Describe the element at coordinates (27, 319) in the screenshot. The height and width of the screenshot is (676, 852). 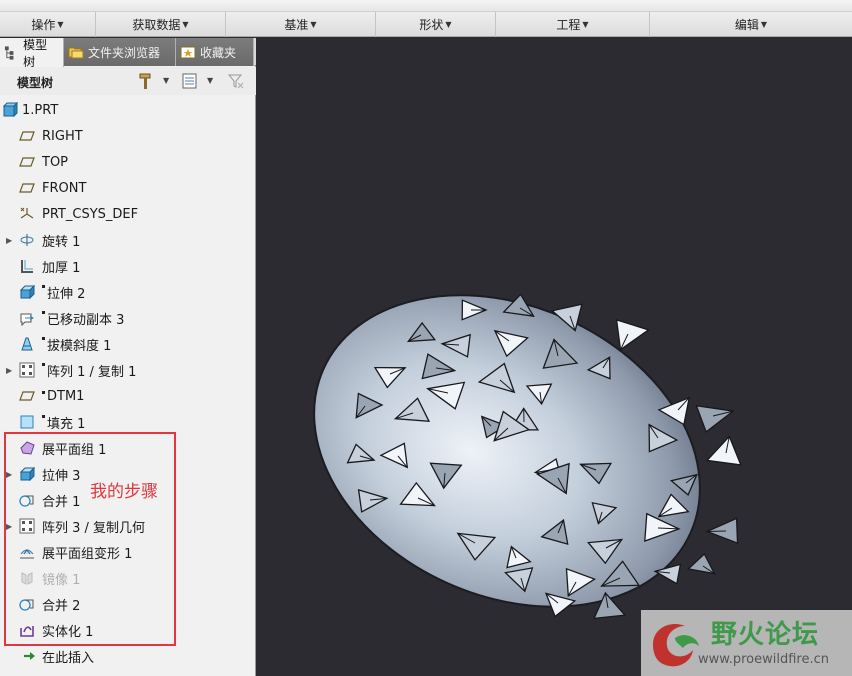
I see `moved-copy-icon` at that location.